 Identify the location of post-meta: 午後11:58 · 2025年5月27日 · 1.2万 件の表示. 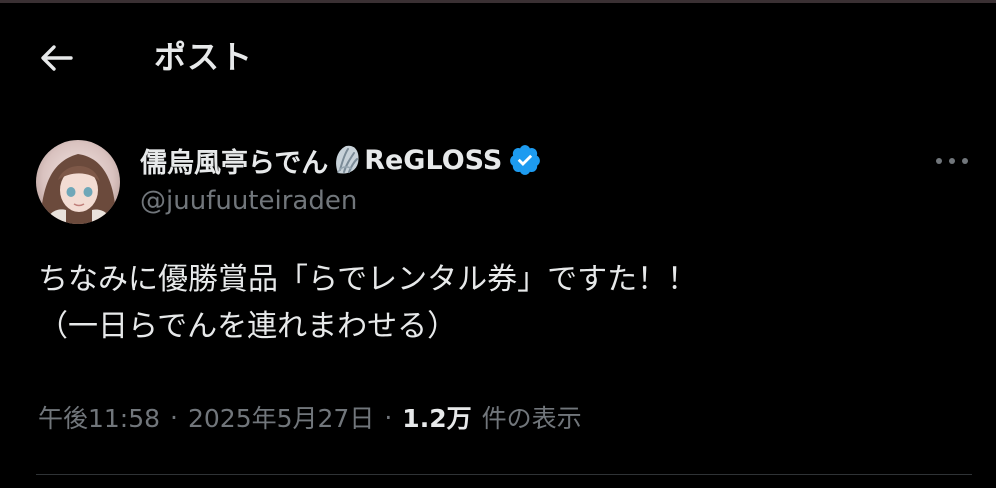
(310, 417).